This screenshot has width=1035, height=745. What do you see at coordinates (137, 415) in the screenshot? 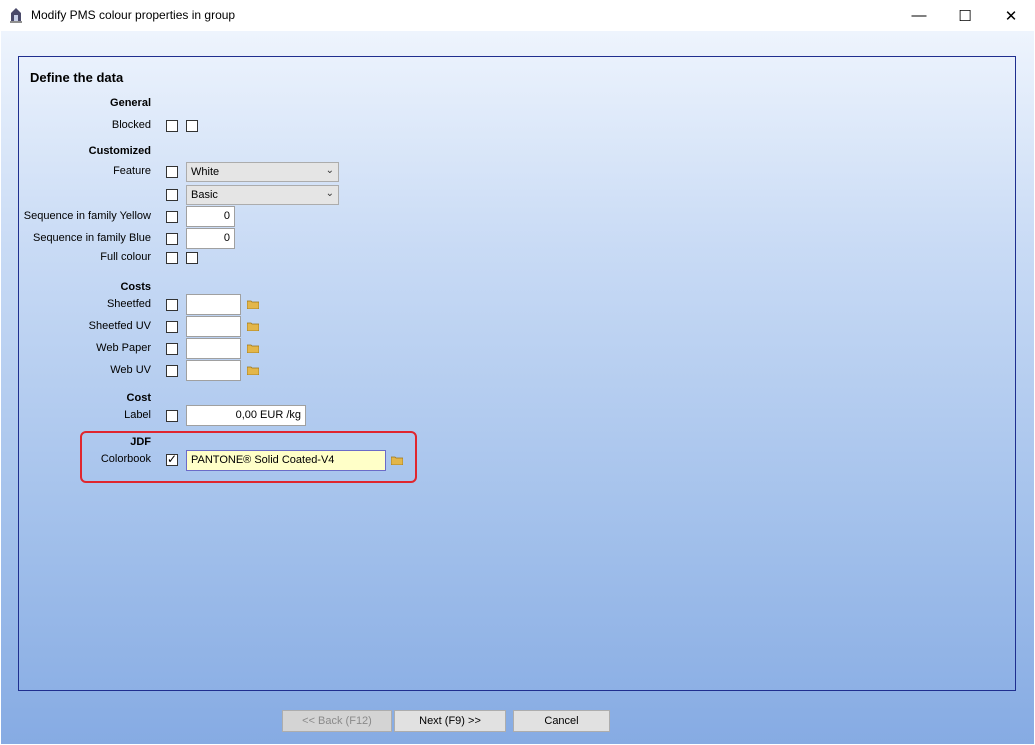
I see `cost-label-label: Label` at bounding box center [137, 415].